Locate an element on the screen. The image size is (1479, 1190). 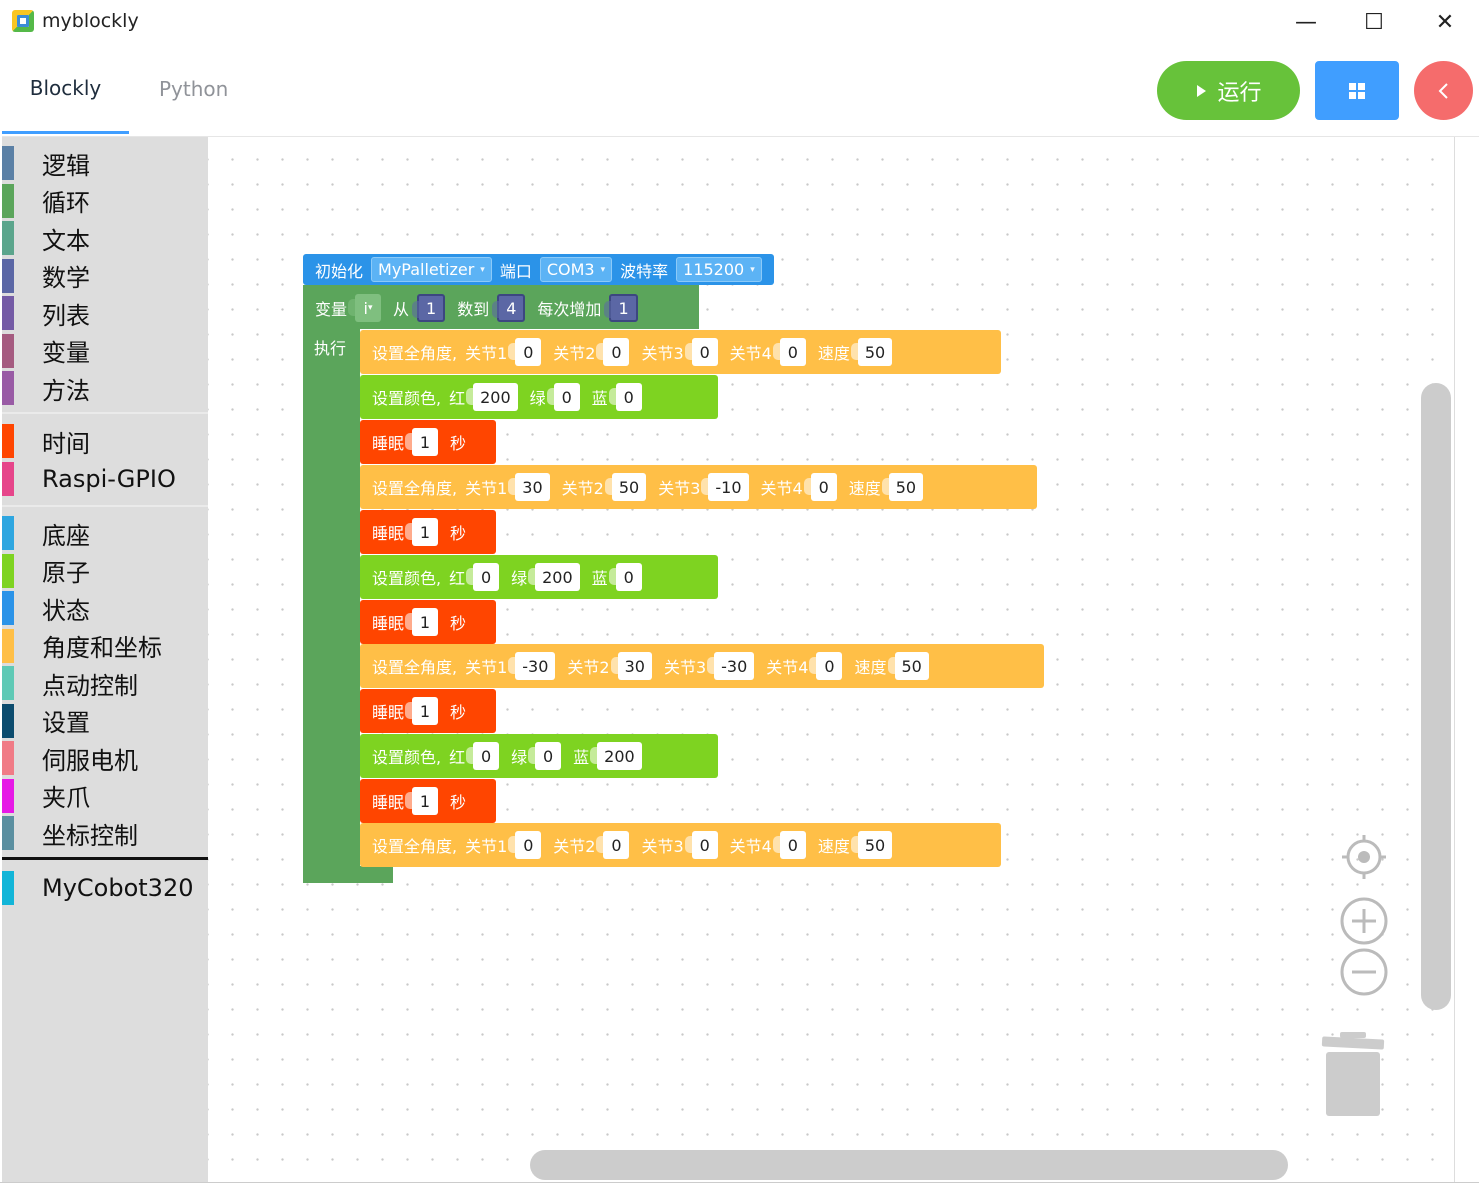
zoom-in-icon is located at coordinates (1364, 921).